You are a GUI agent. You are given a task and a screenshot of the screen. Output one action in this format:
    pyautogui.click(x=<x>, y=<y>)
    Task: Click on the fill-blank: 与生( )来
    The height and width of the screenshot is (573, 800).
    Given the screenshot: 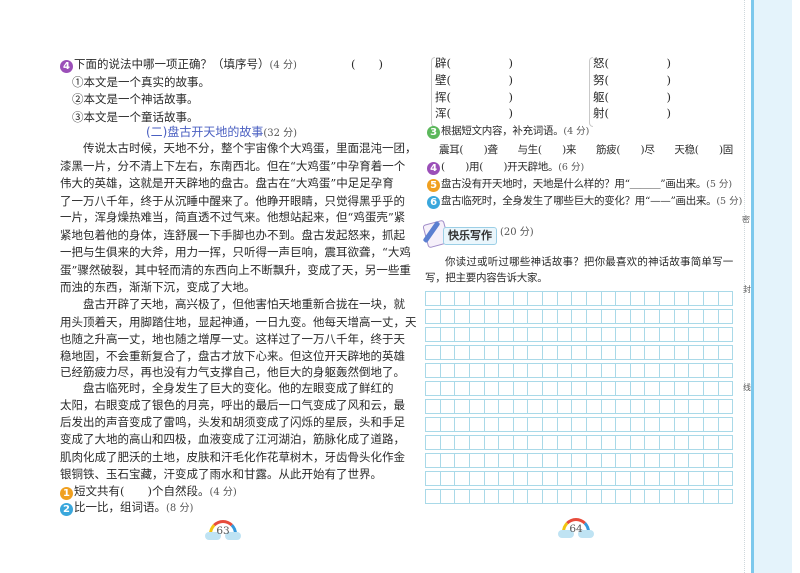 What is the action you would take?
    pyautogui.click(x=546, y=150)
    